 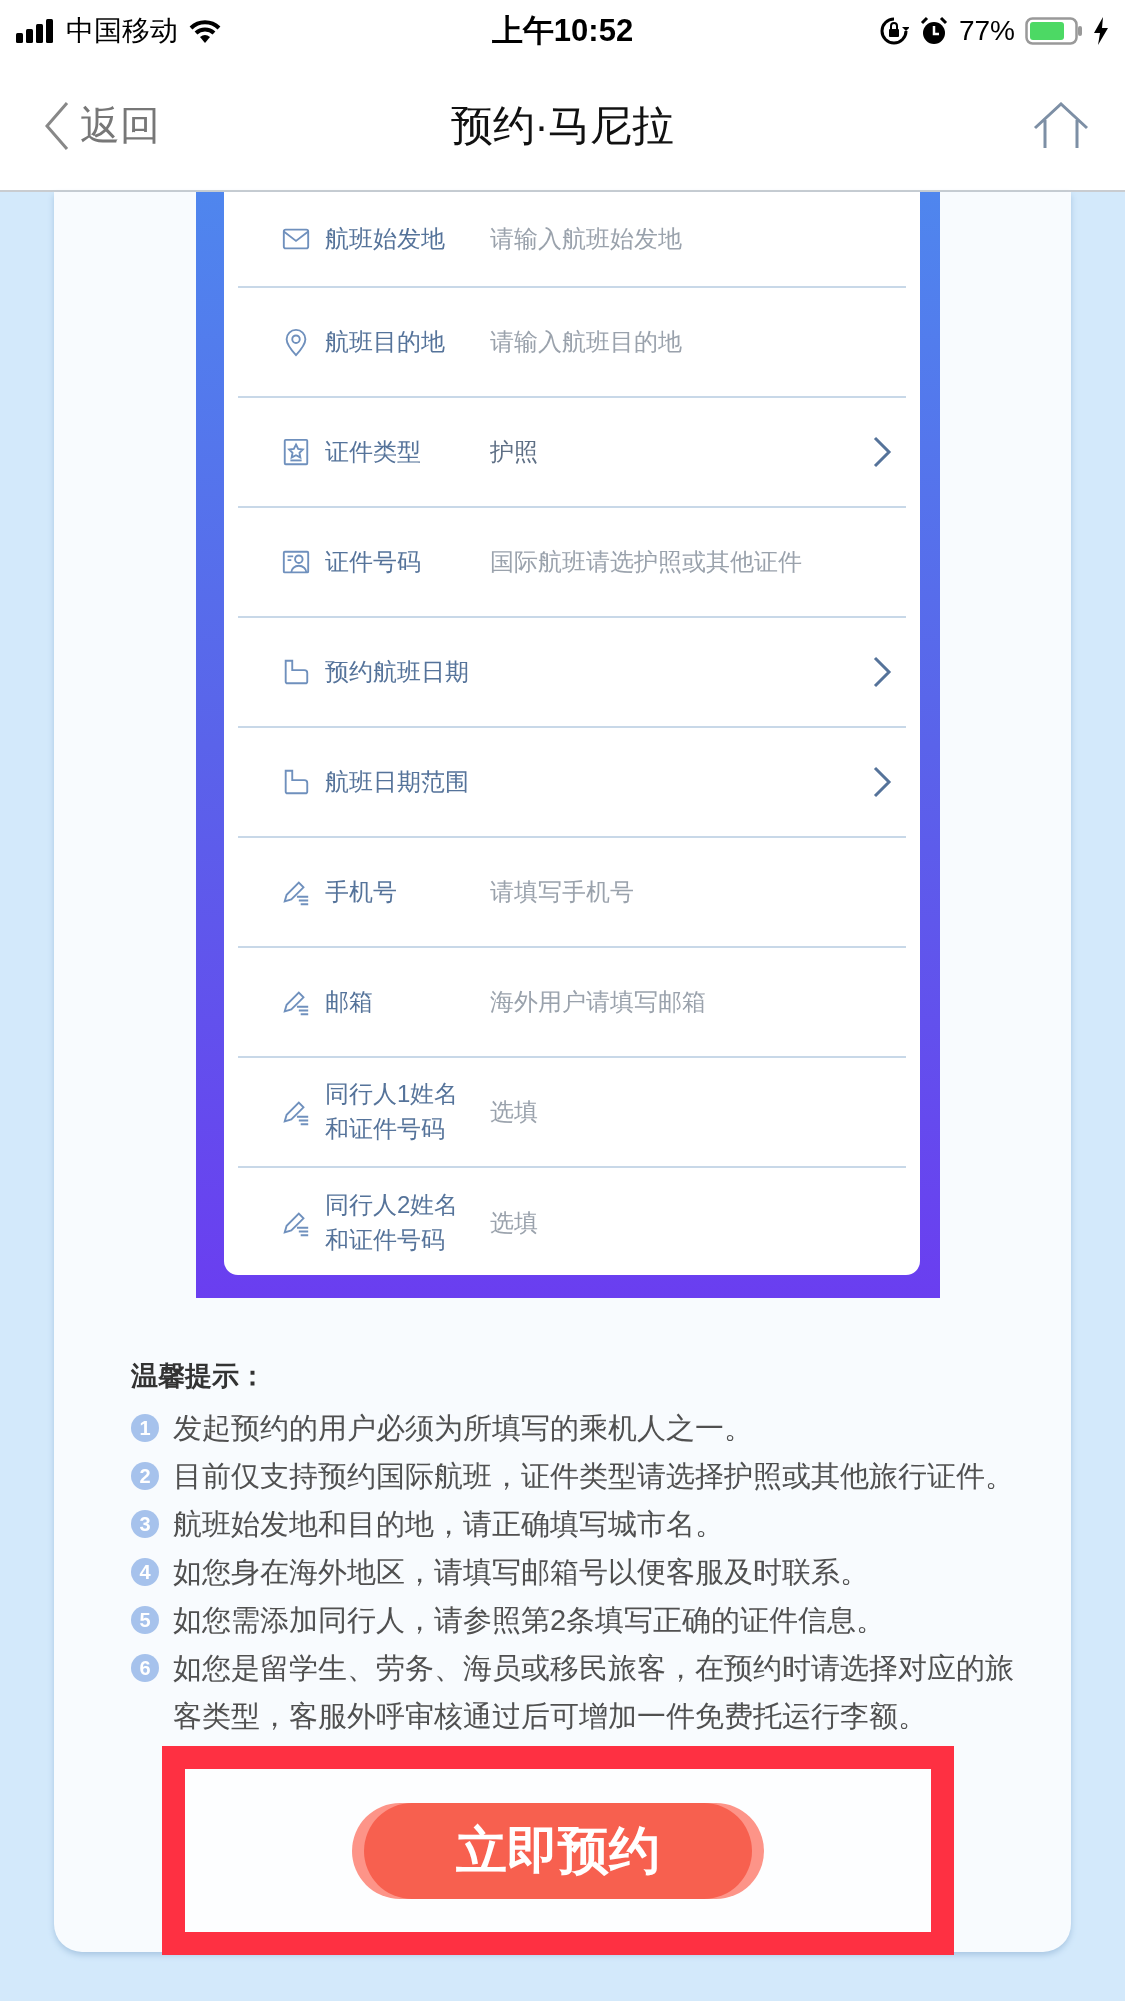 What do you see at coordinates (205, 30) in the screenshot?
I see `wifi-icon` at bounding box center [205, 30].